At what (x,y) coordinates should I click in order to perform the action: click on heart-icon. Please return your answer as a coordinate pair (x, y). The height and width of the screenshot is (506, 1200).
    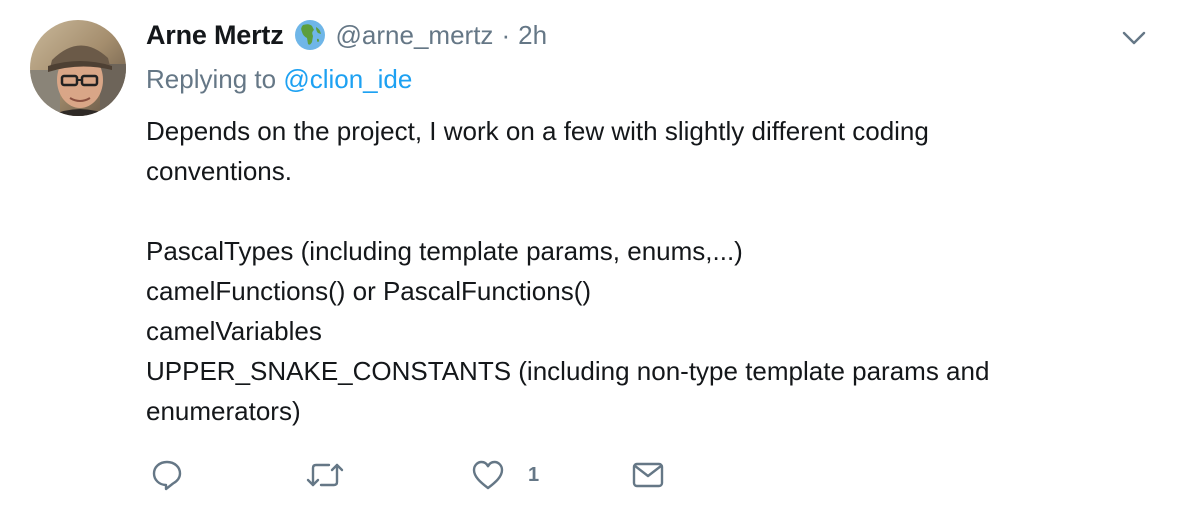
    Looking at the image, I should click on (488, 475).